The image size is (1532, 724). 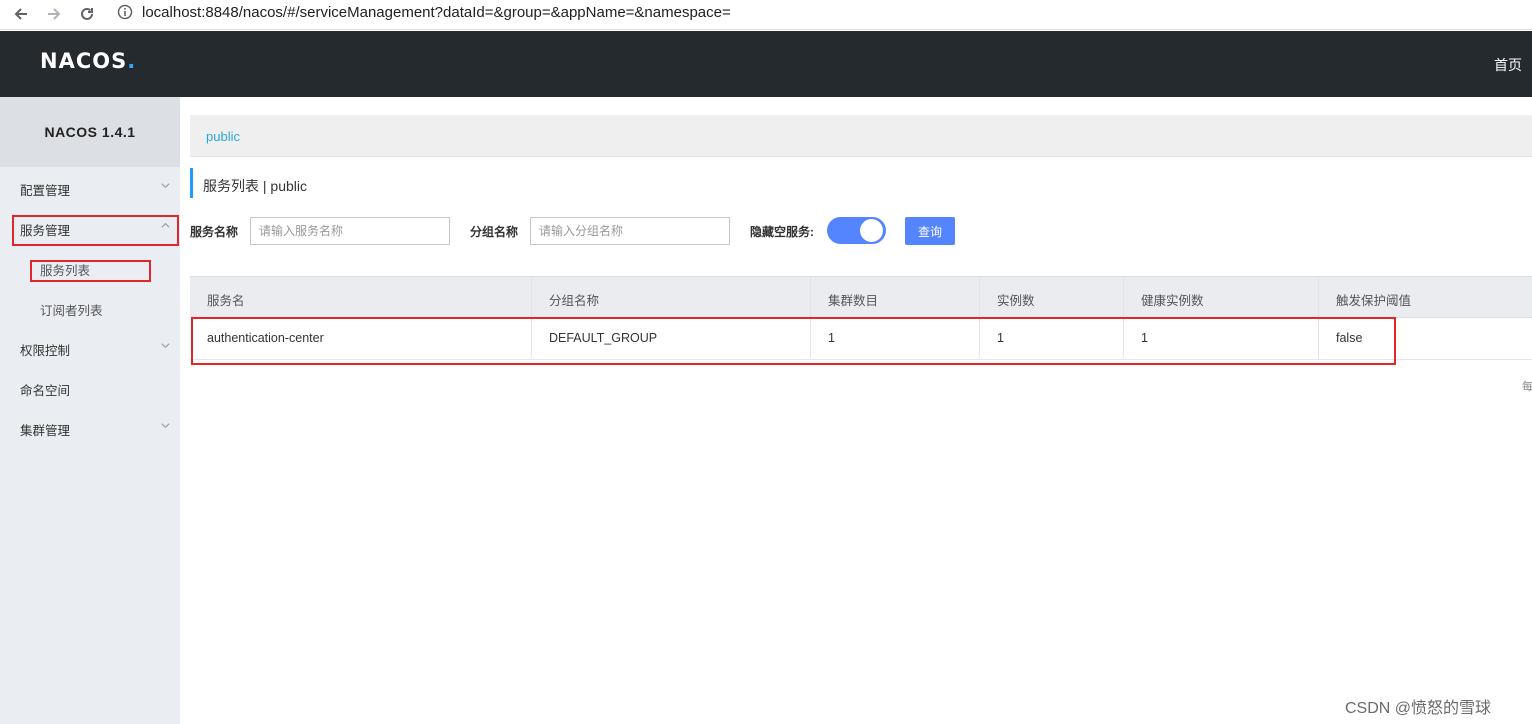 What do you see at coordinates (95, 230) in the screenshot?
I see `annotation-box-service-management` at bounding box center [95, 230].